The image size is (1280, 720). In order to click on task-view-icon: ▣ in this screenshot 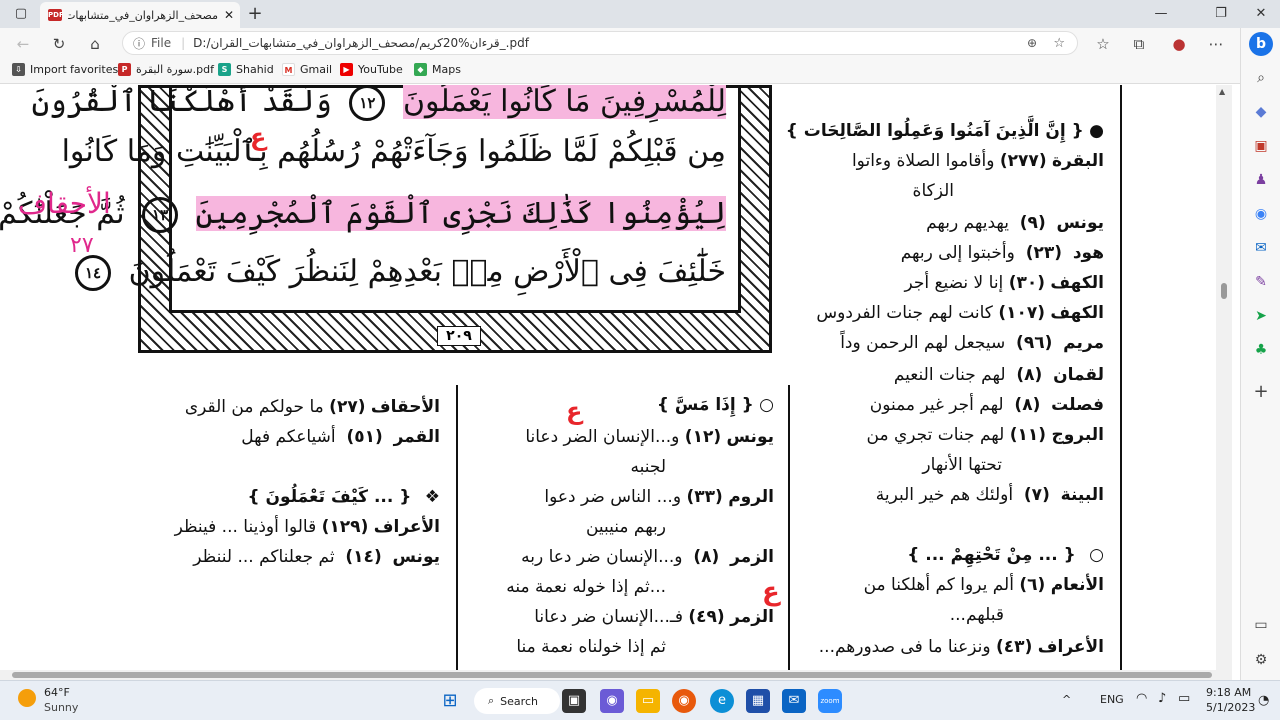, I will do `click(574, 701)`.